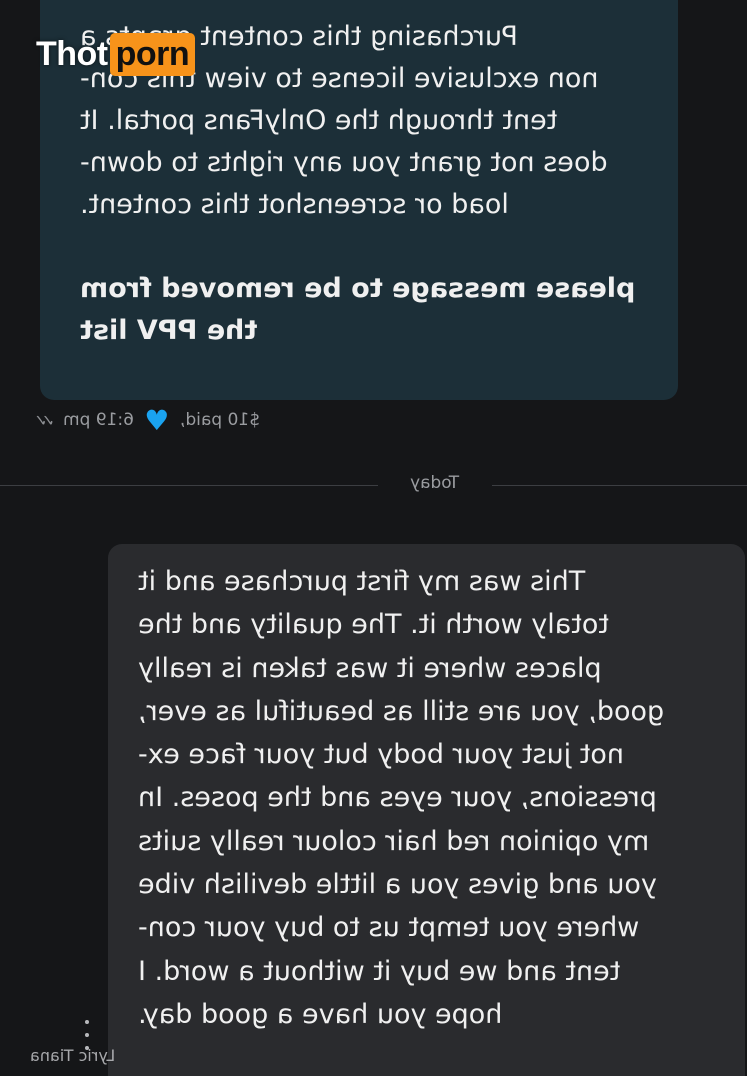 The height and width of the screenshot is (1076, 747). What do you see at coordinates (397, 798) in the screenshot?
I see `message-line: pressions, your eyes and the poses. In` at bounding box center [397, 798].